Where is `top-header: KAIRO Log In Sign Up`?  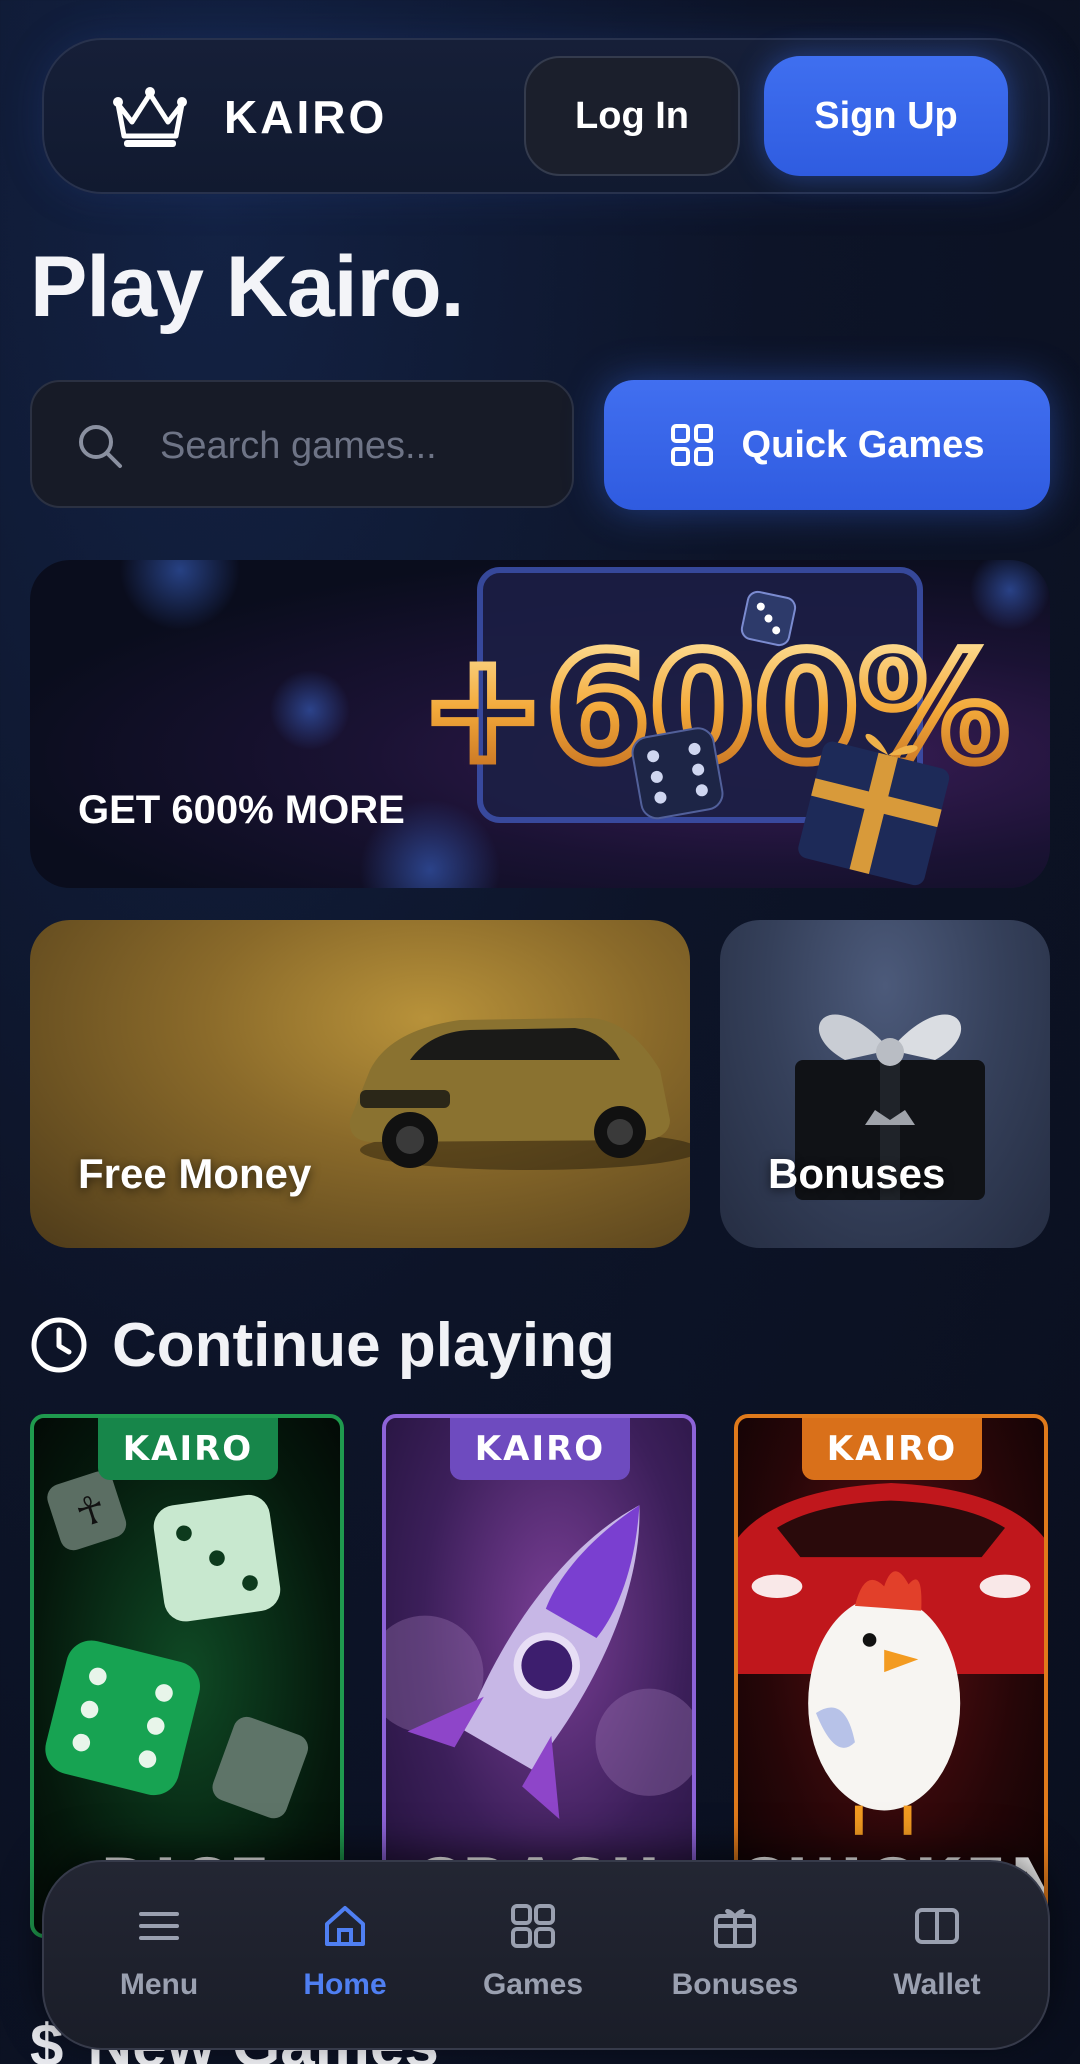
top-header: KAIRO Log In Sign Up is located at coordinates (546, 116).